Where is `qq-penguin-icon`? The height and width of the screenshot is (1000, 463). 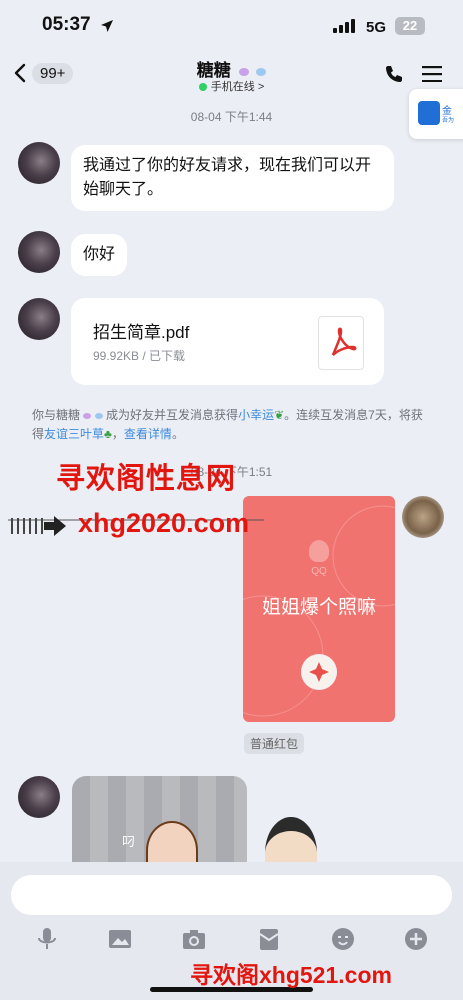
qq-penguin-icon is located at coordinates (319, 551).